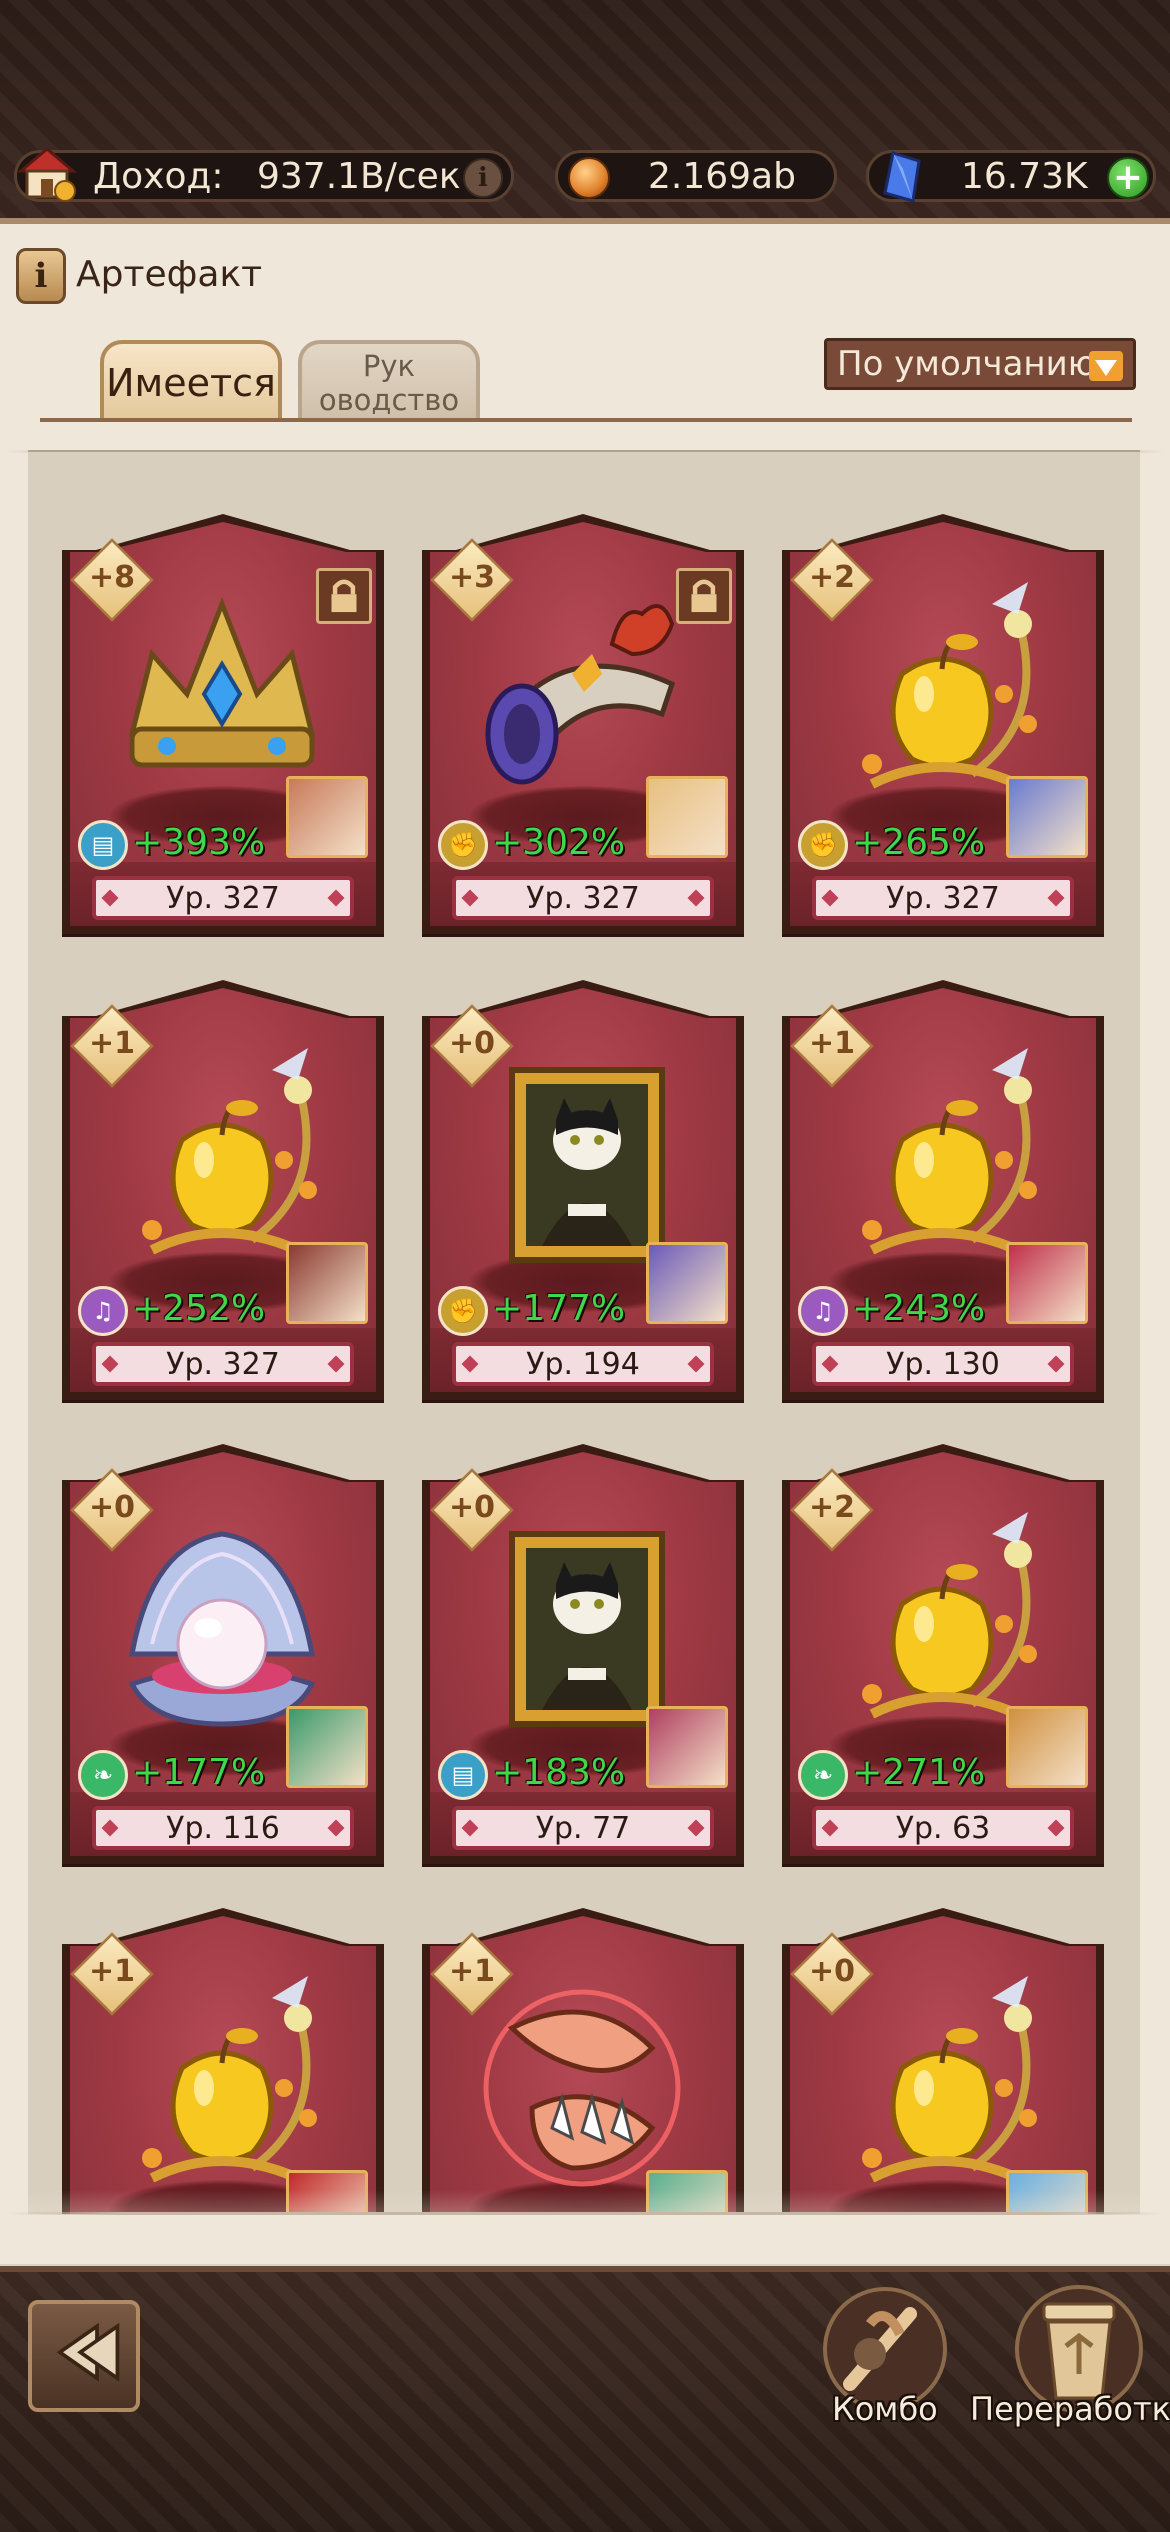 The image size is (1170, 2532). What do you see at coordinates (943, 2061) in the screenshot?
I see `artifact-card: +0♫+235%` at bounding box center [943, 2061].